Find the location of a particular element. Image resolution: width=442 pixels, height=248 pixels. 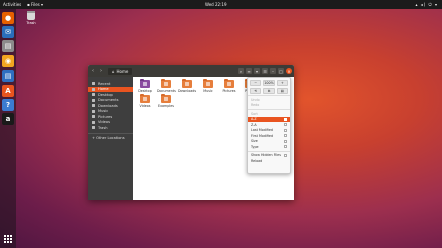

trash-icon is located at coordinates (31, 15).